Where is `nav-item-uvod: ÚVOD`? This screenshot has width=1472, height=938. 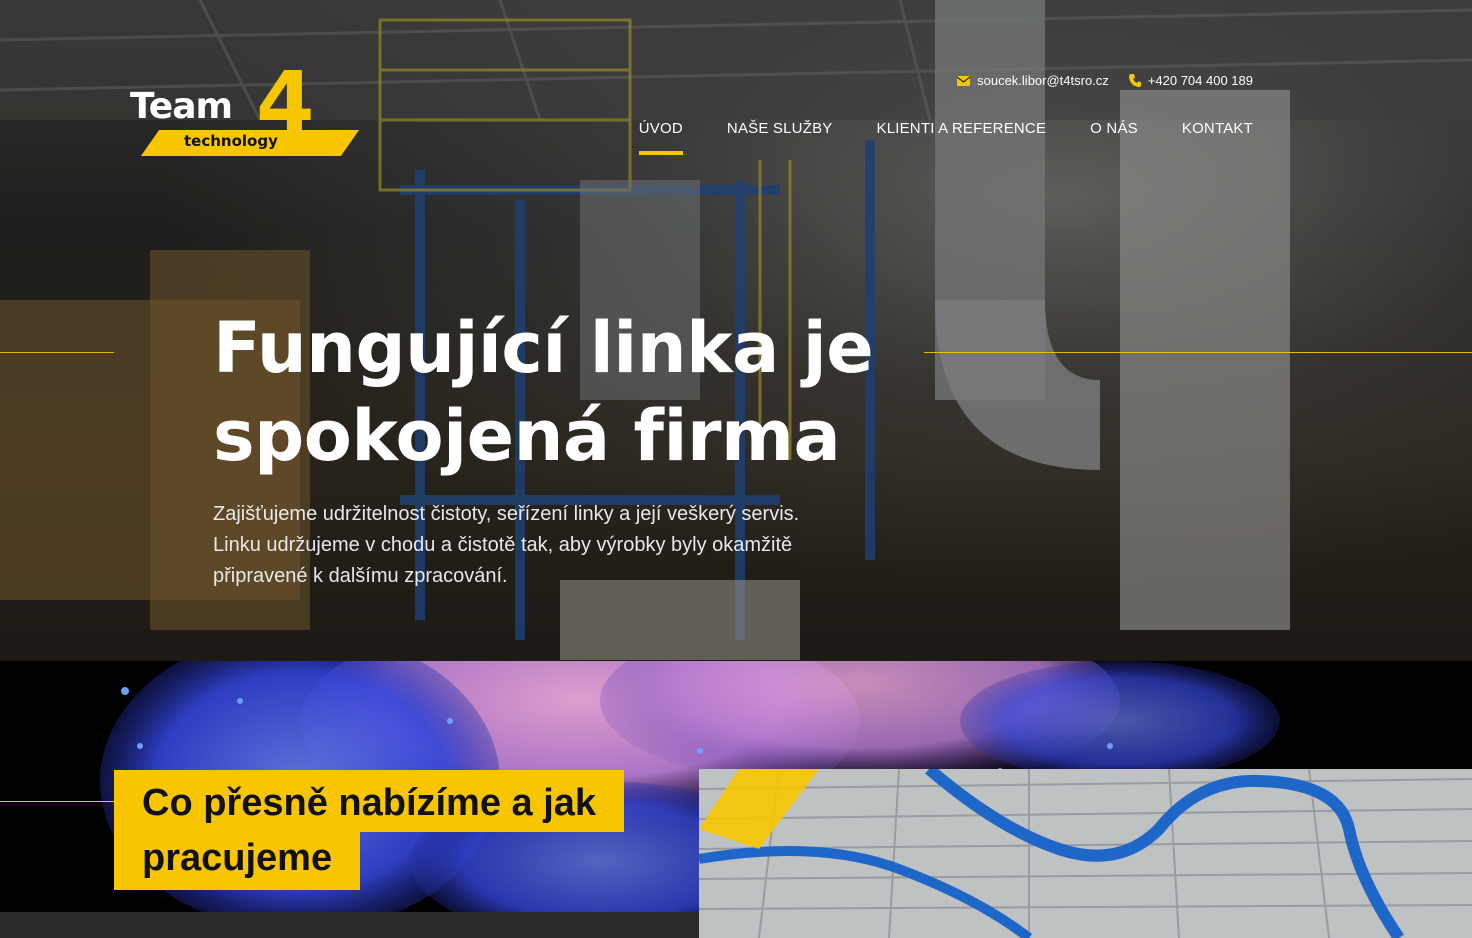
nav-item-uvod: ÚVOD is located at coordinates (661, 137).